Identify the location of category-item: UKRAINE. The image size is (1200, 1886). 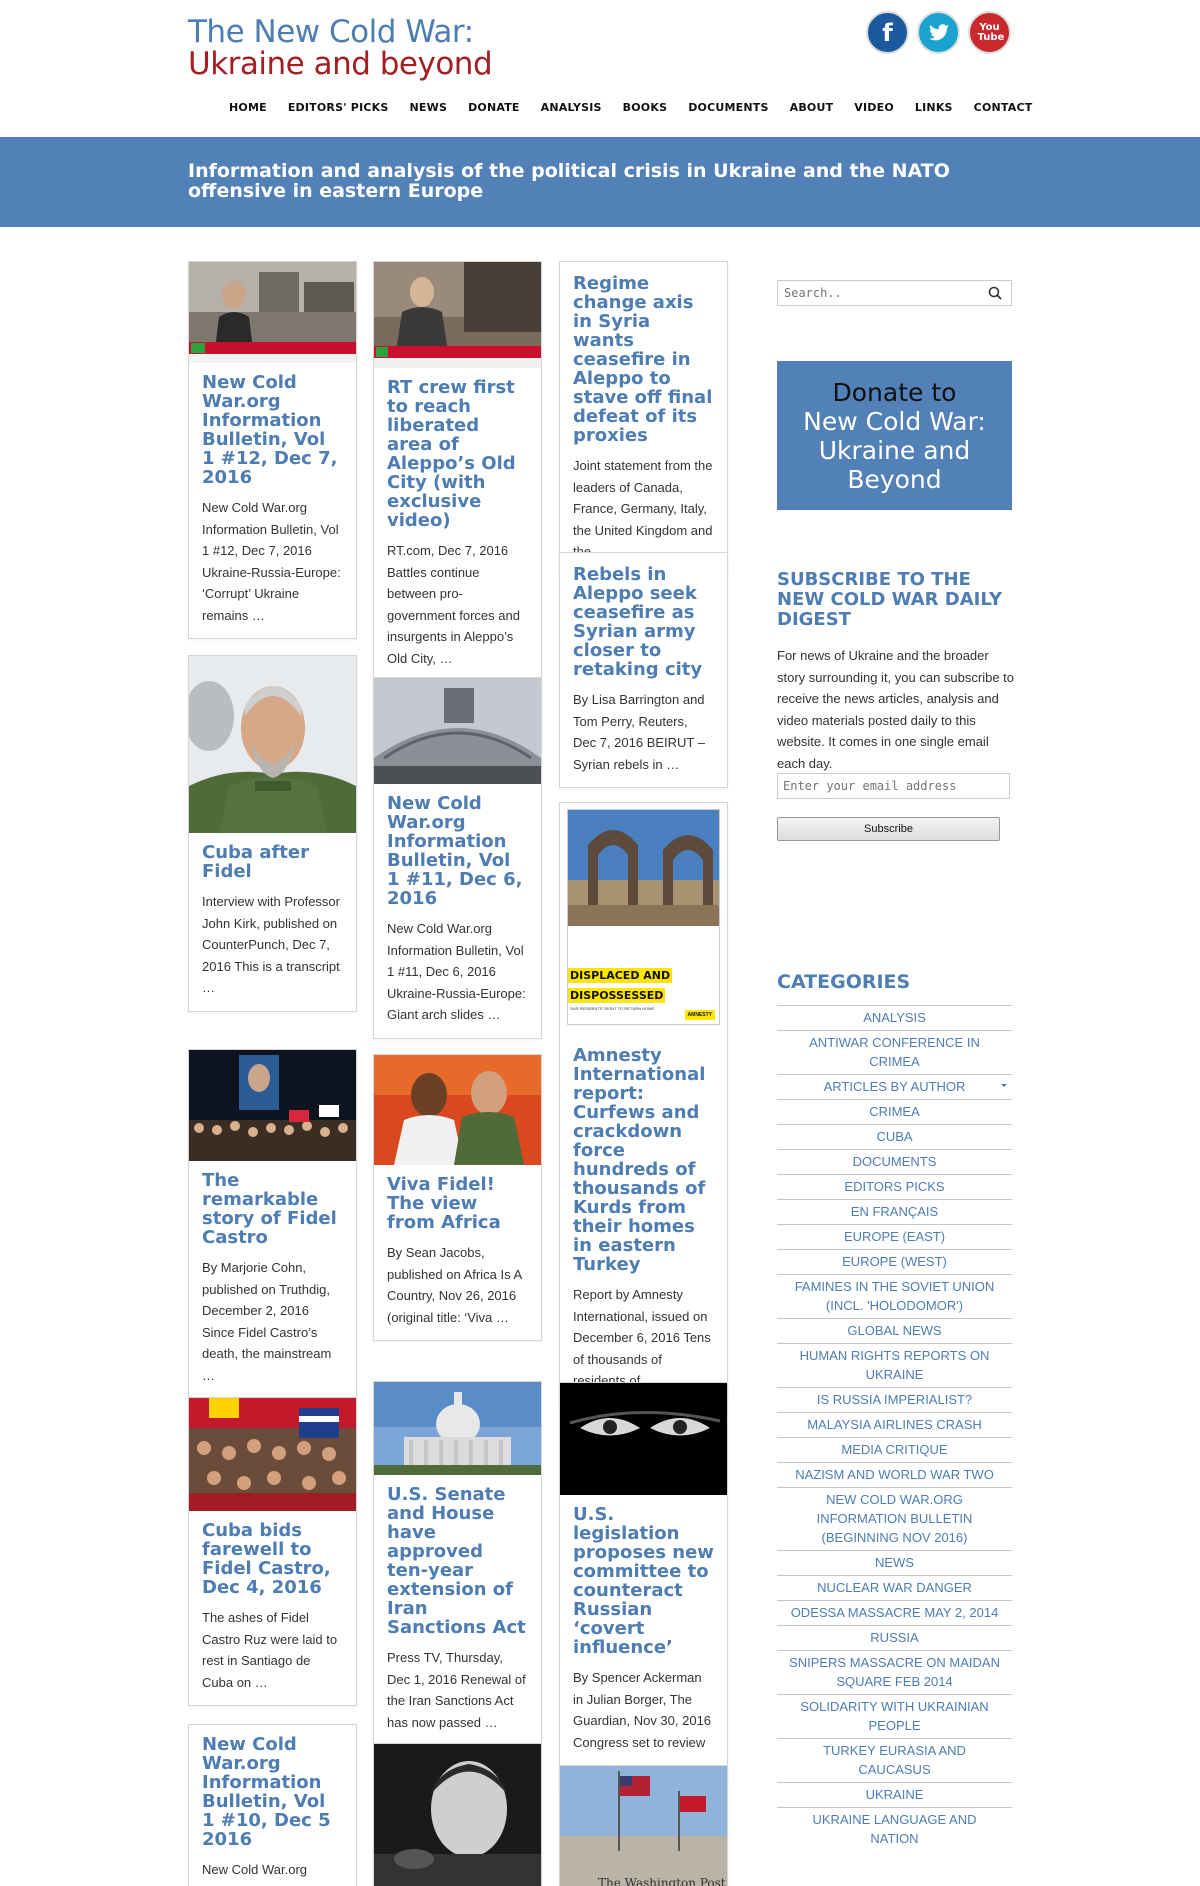
(894, 1794).